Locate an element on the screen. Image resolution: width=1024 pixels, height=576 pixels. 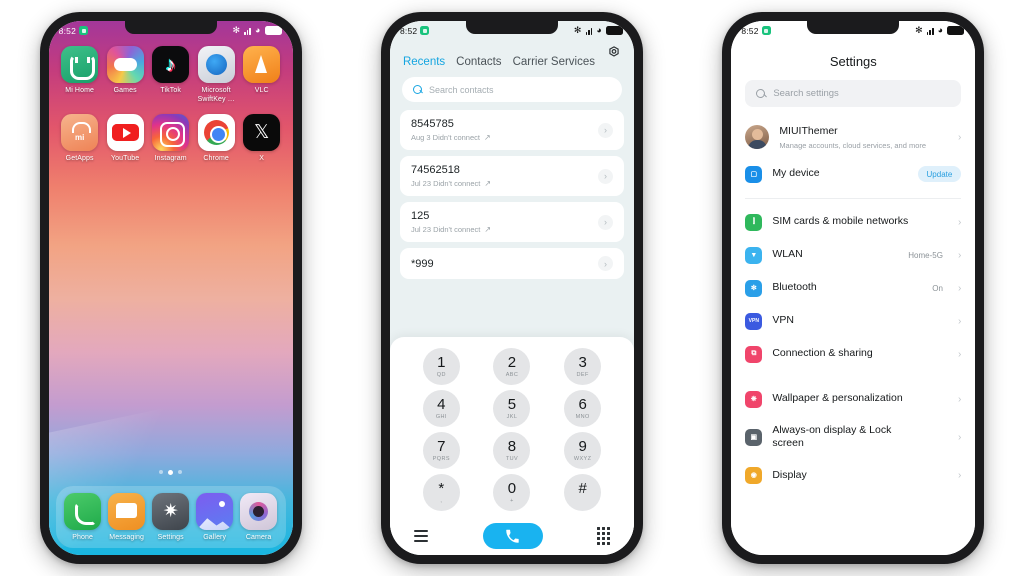
display-icon: ◉ is located at coordinates (754, 475).